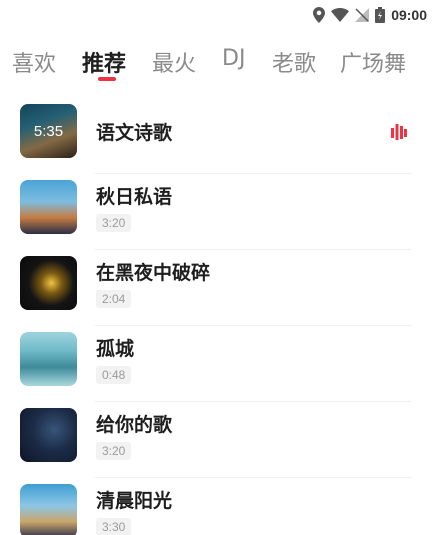 The height and width of the screenshot is (535, 433). I want to click on tab-square-dance: 广场舞, so click(373, 62).